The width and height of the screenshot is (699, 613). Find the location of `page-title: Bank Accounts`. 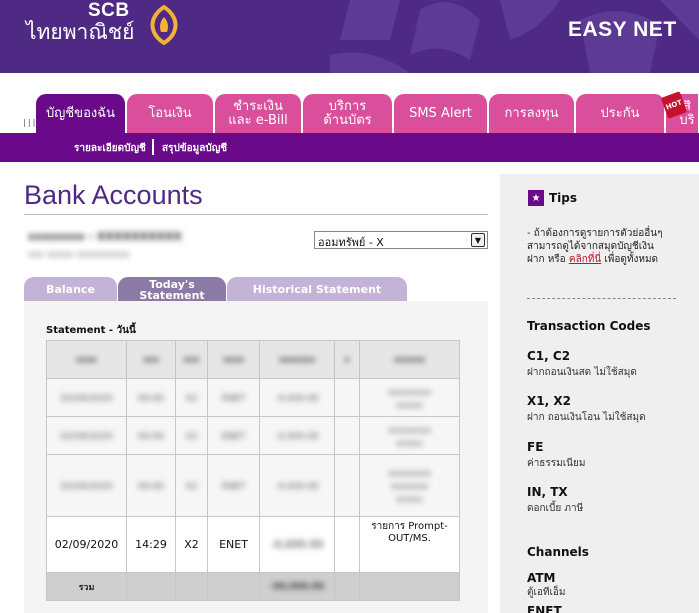

page-title: Bank Accounts is located at coordinates (113, 195).